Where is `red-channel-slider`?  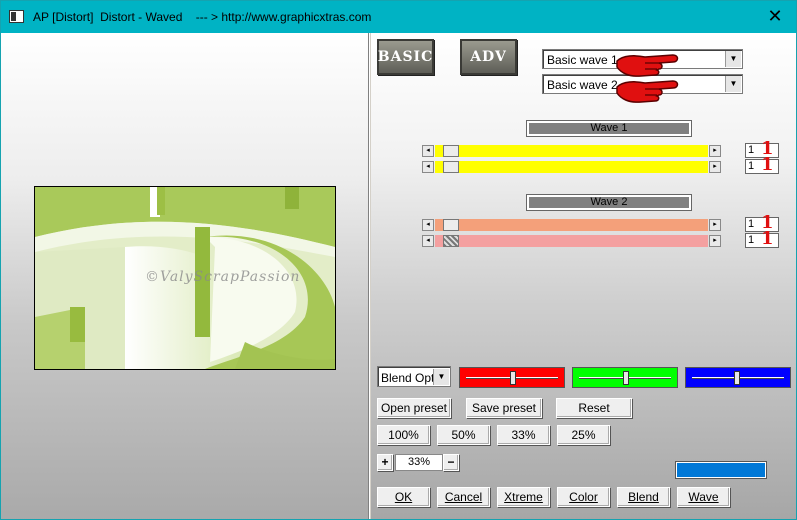 red-channel-slider is located at coordinates (512, 377).